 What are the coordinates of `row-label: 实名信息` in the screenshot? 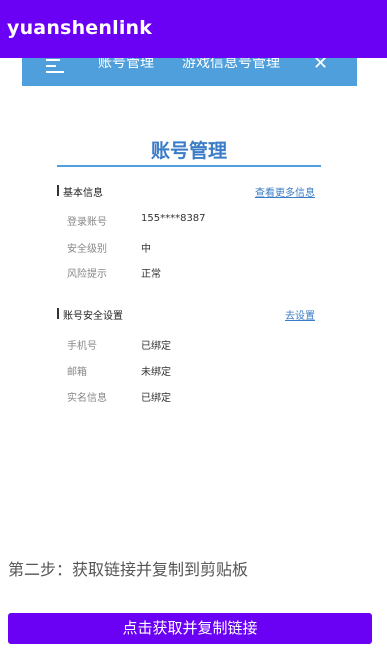 It's located at (87, 398).